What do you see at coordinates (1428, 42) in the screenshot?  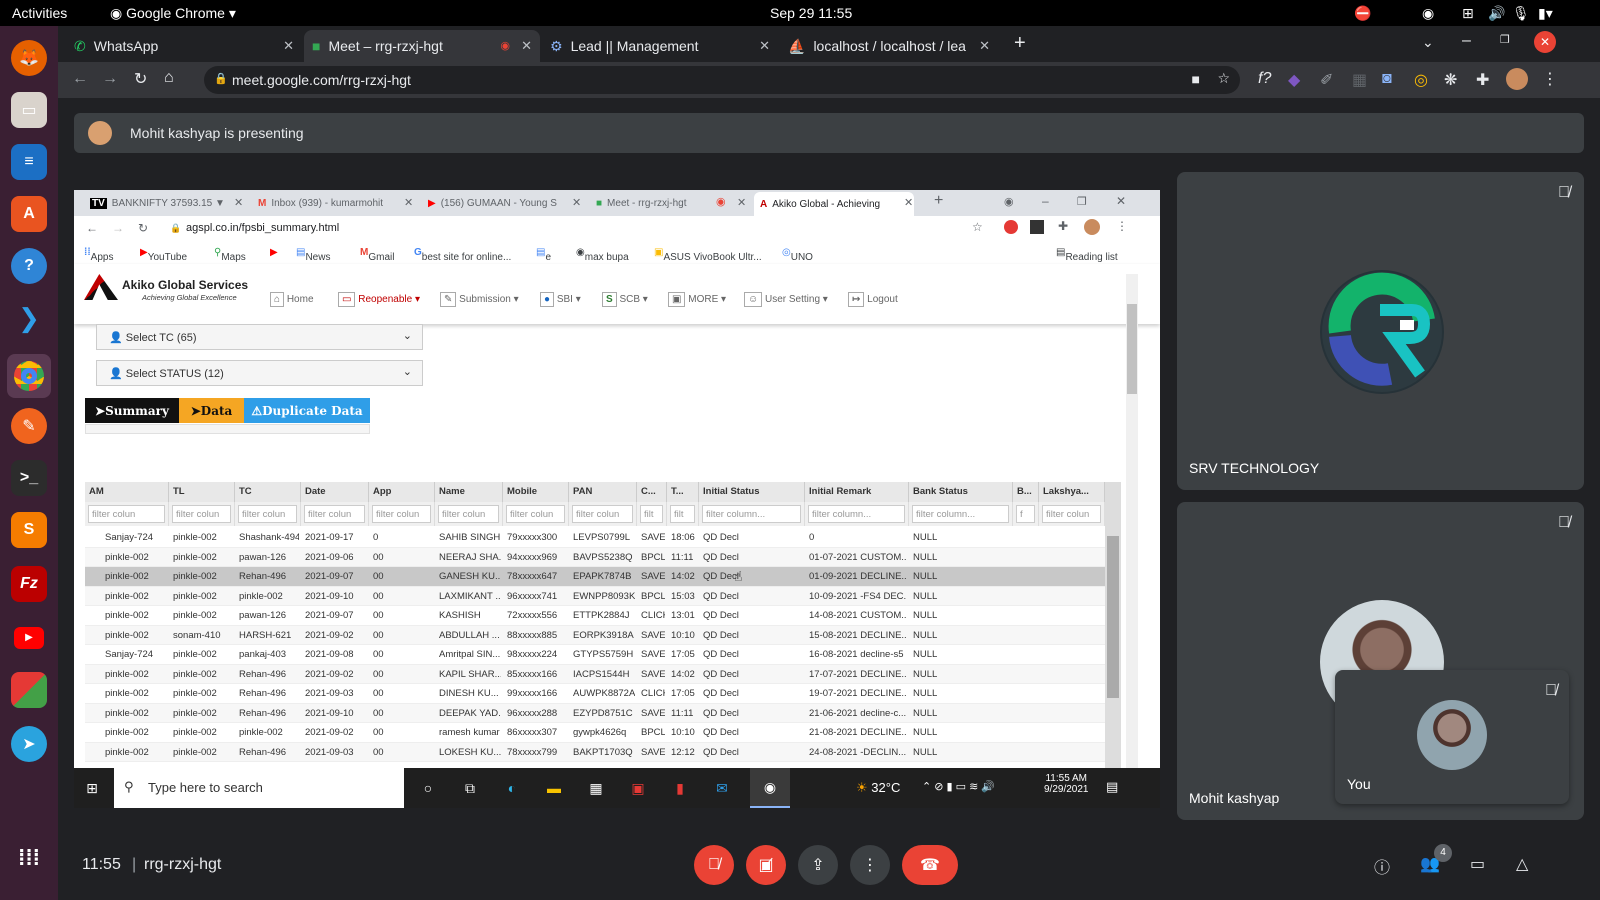 I see `tab-search-icon: ⌄` at bounding box center [1428, 42].